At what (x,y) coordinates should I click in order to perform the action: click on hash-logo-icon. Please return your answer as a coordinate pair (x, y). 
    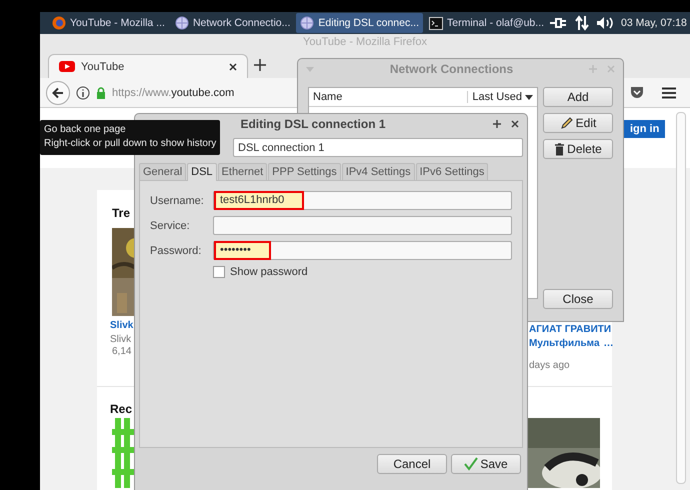
    Looking at the image, I should click on (123, 453).